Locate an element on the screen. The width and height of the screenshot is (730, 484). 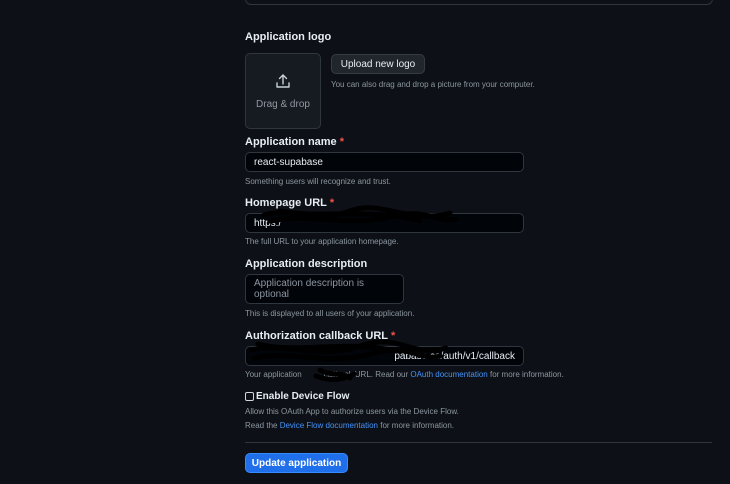
description-label: Application description is located at coordinates (306, 264).